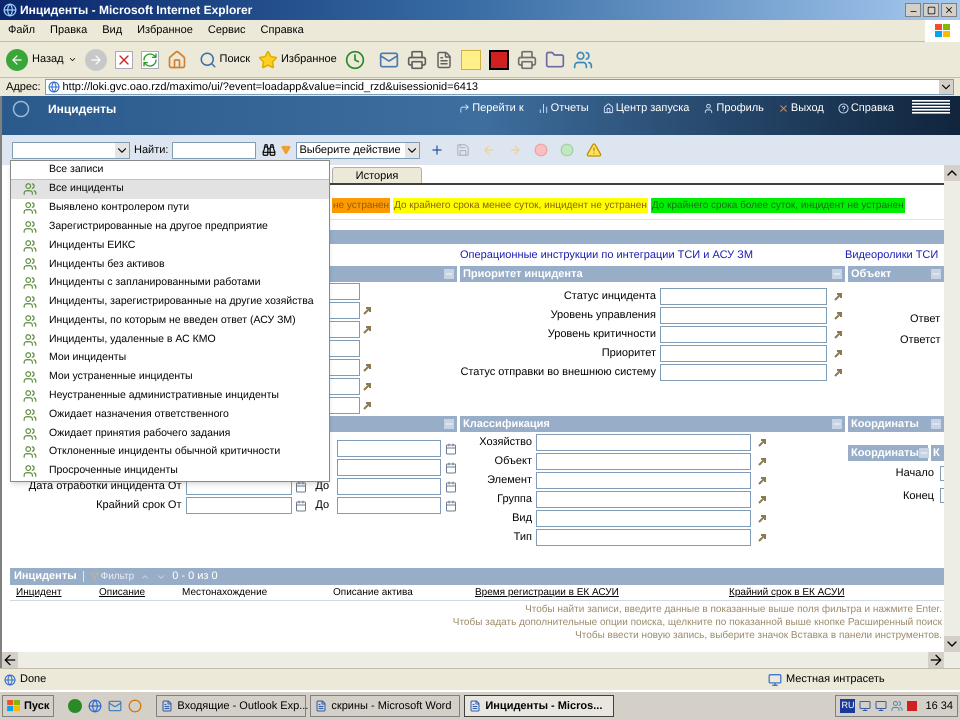 This screenshot has width=960, height=720. Describe the element at coordinates (170, 302) in the screenshot. I see `dropdown-item: Инциденты, зарегистрированные на другие хозяйства` at that location.